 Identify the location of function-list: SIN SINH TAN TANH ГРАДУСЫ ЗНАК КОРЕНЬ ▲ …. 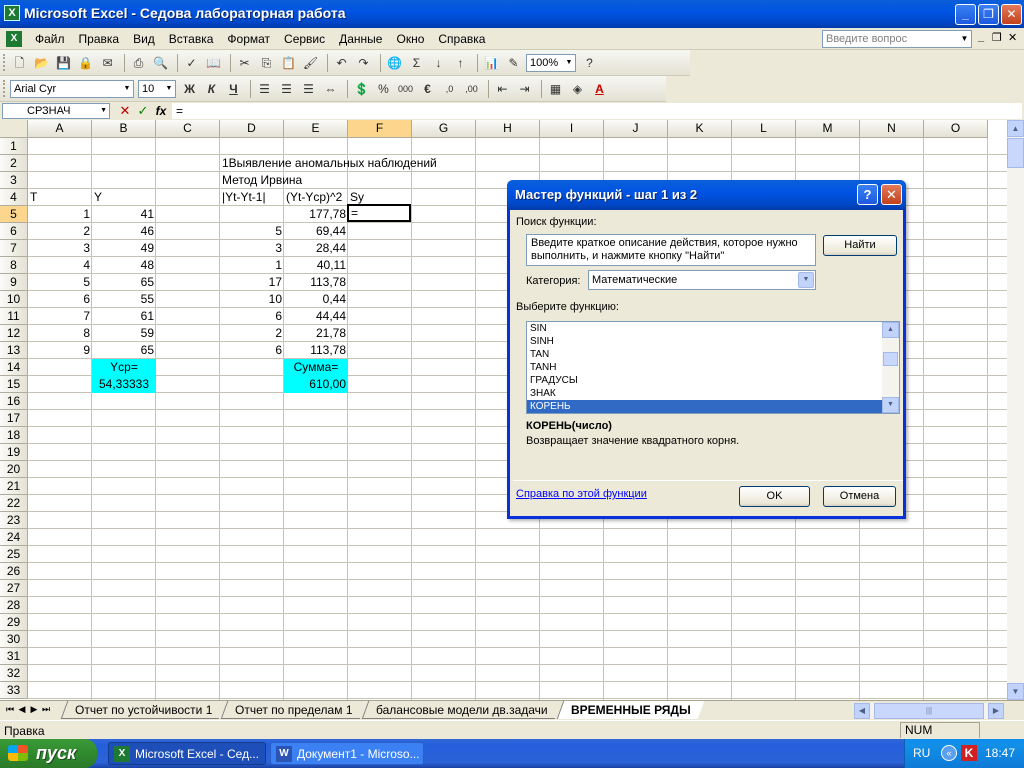
(713, 367).